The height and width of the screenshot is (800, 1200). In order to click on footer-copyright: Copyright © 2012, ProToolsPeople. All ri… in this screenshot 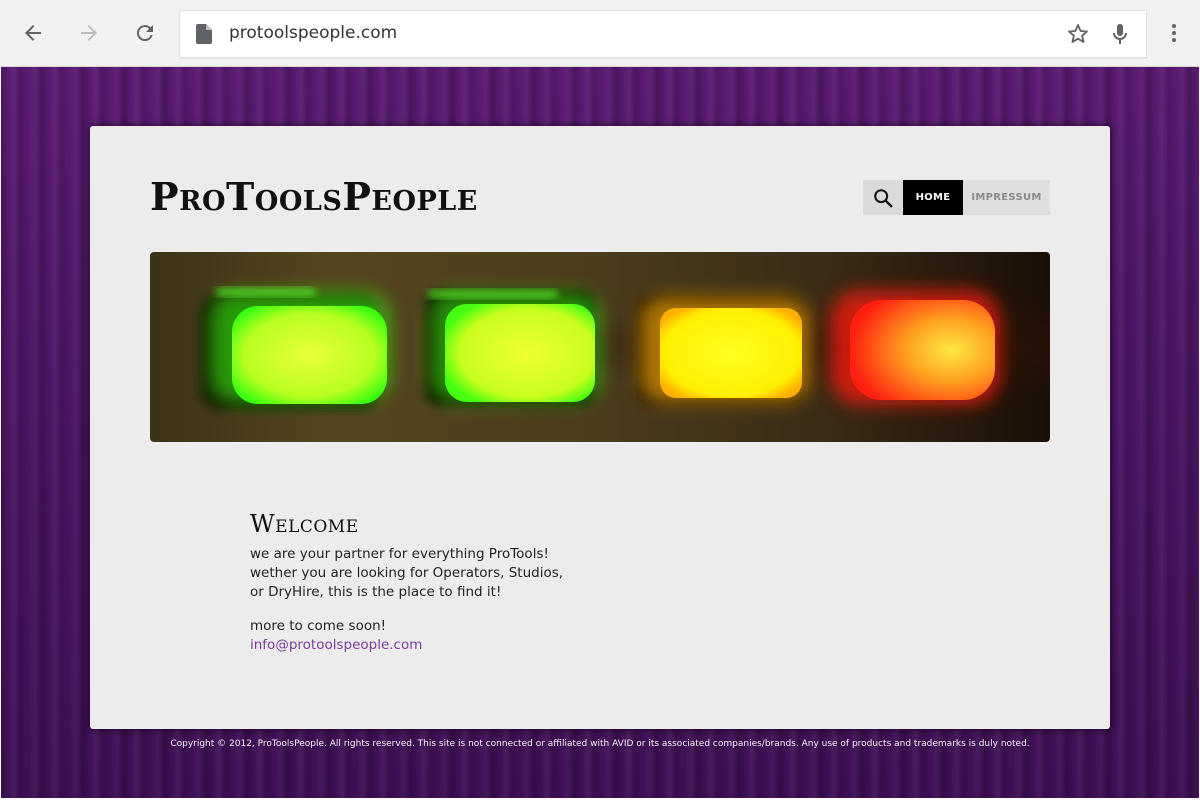, I will do `click(600, 744)`.